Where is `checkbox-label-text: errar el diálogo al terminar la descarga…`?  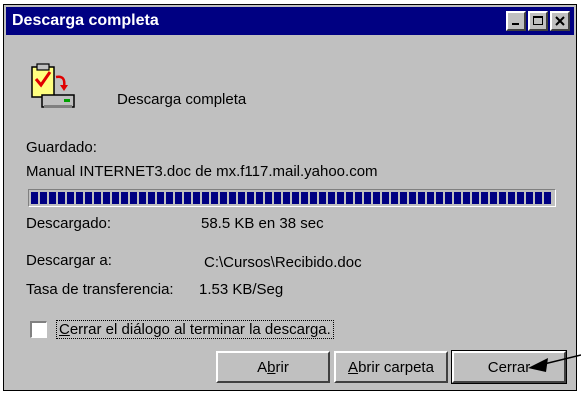
checkbox-label-text: errar el diálogo al terminar la descarga… is located at coordinates (200, 329).